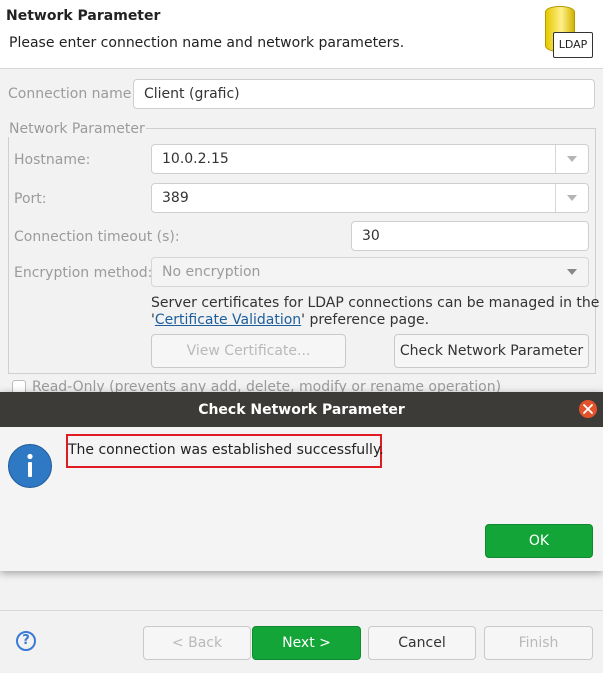  What do you see at coordinates (72, 94) in the screenshot?
I see `connection-name-label: Connection name:` at bounding box center [72, 94].